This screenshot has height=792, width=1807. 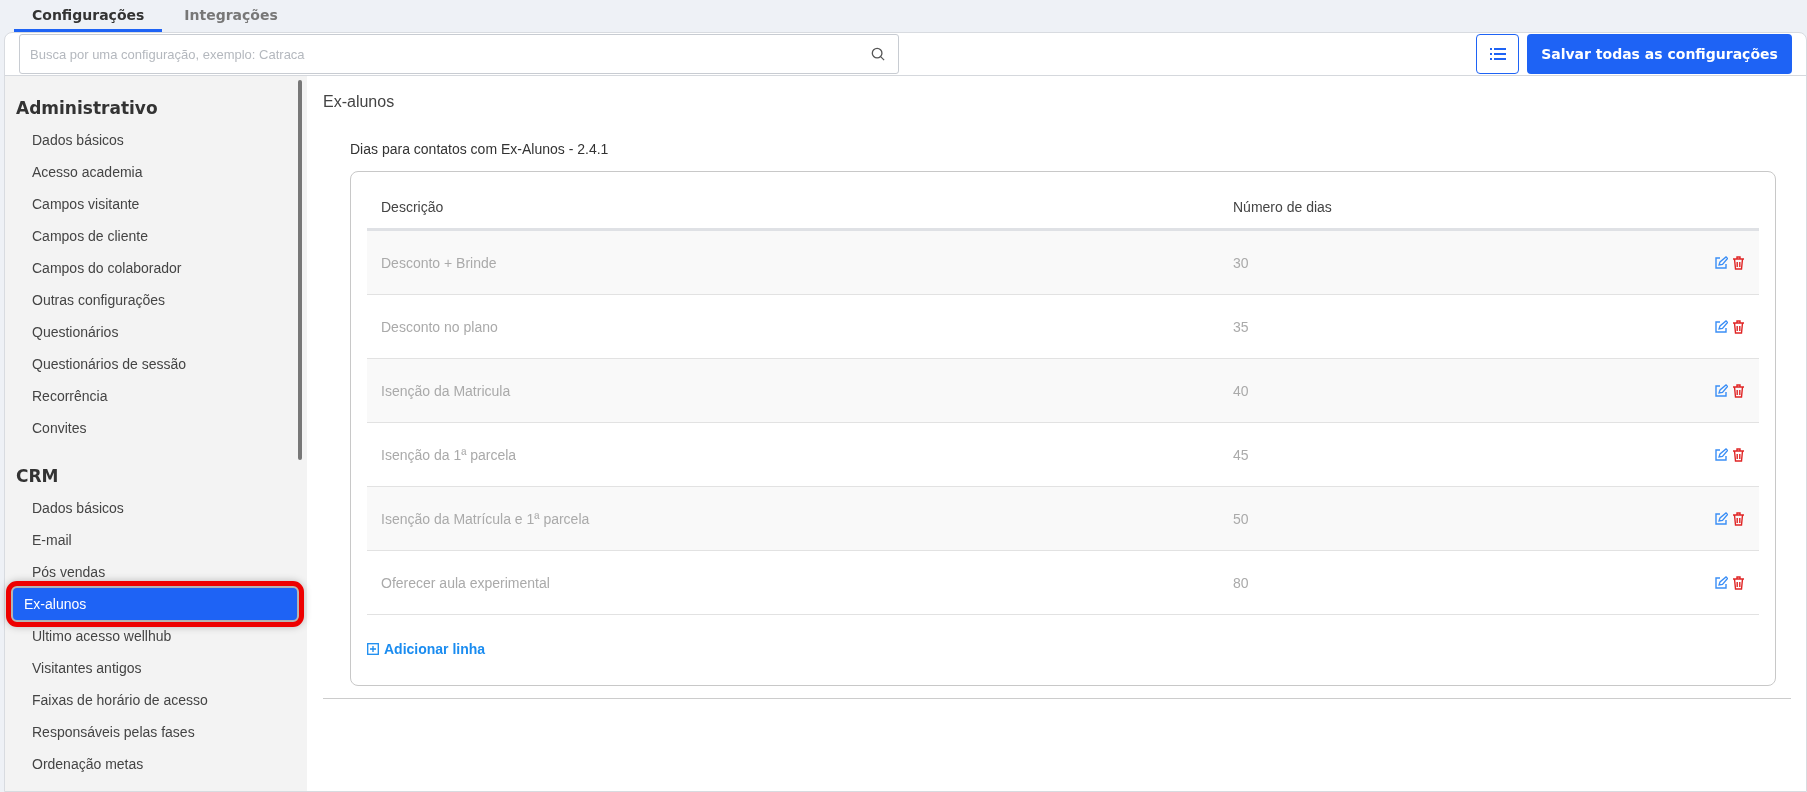 What do you see at coordinates (439, 326) in the screenshot?
I see `table-cell-text: Desconto no plano` at bounding box center [439, 326].